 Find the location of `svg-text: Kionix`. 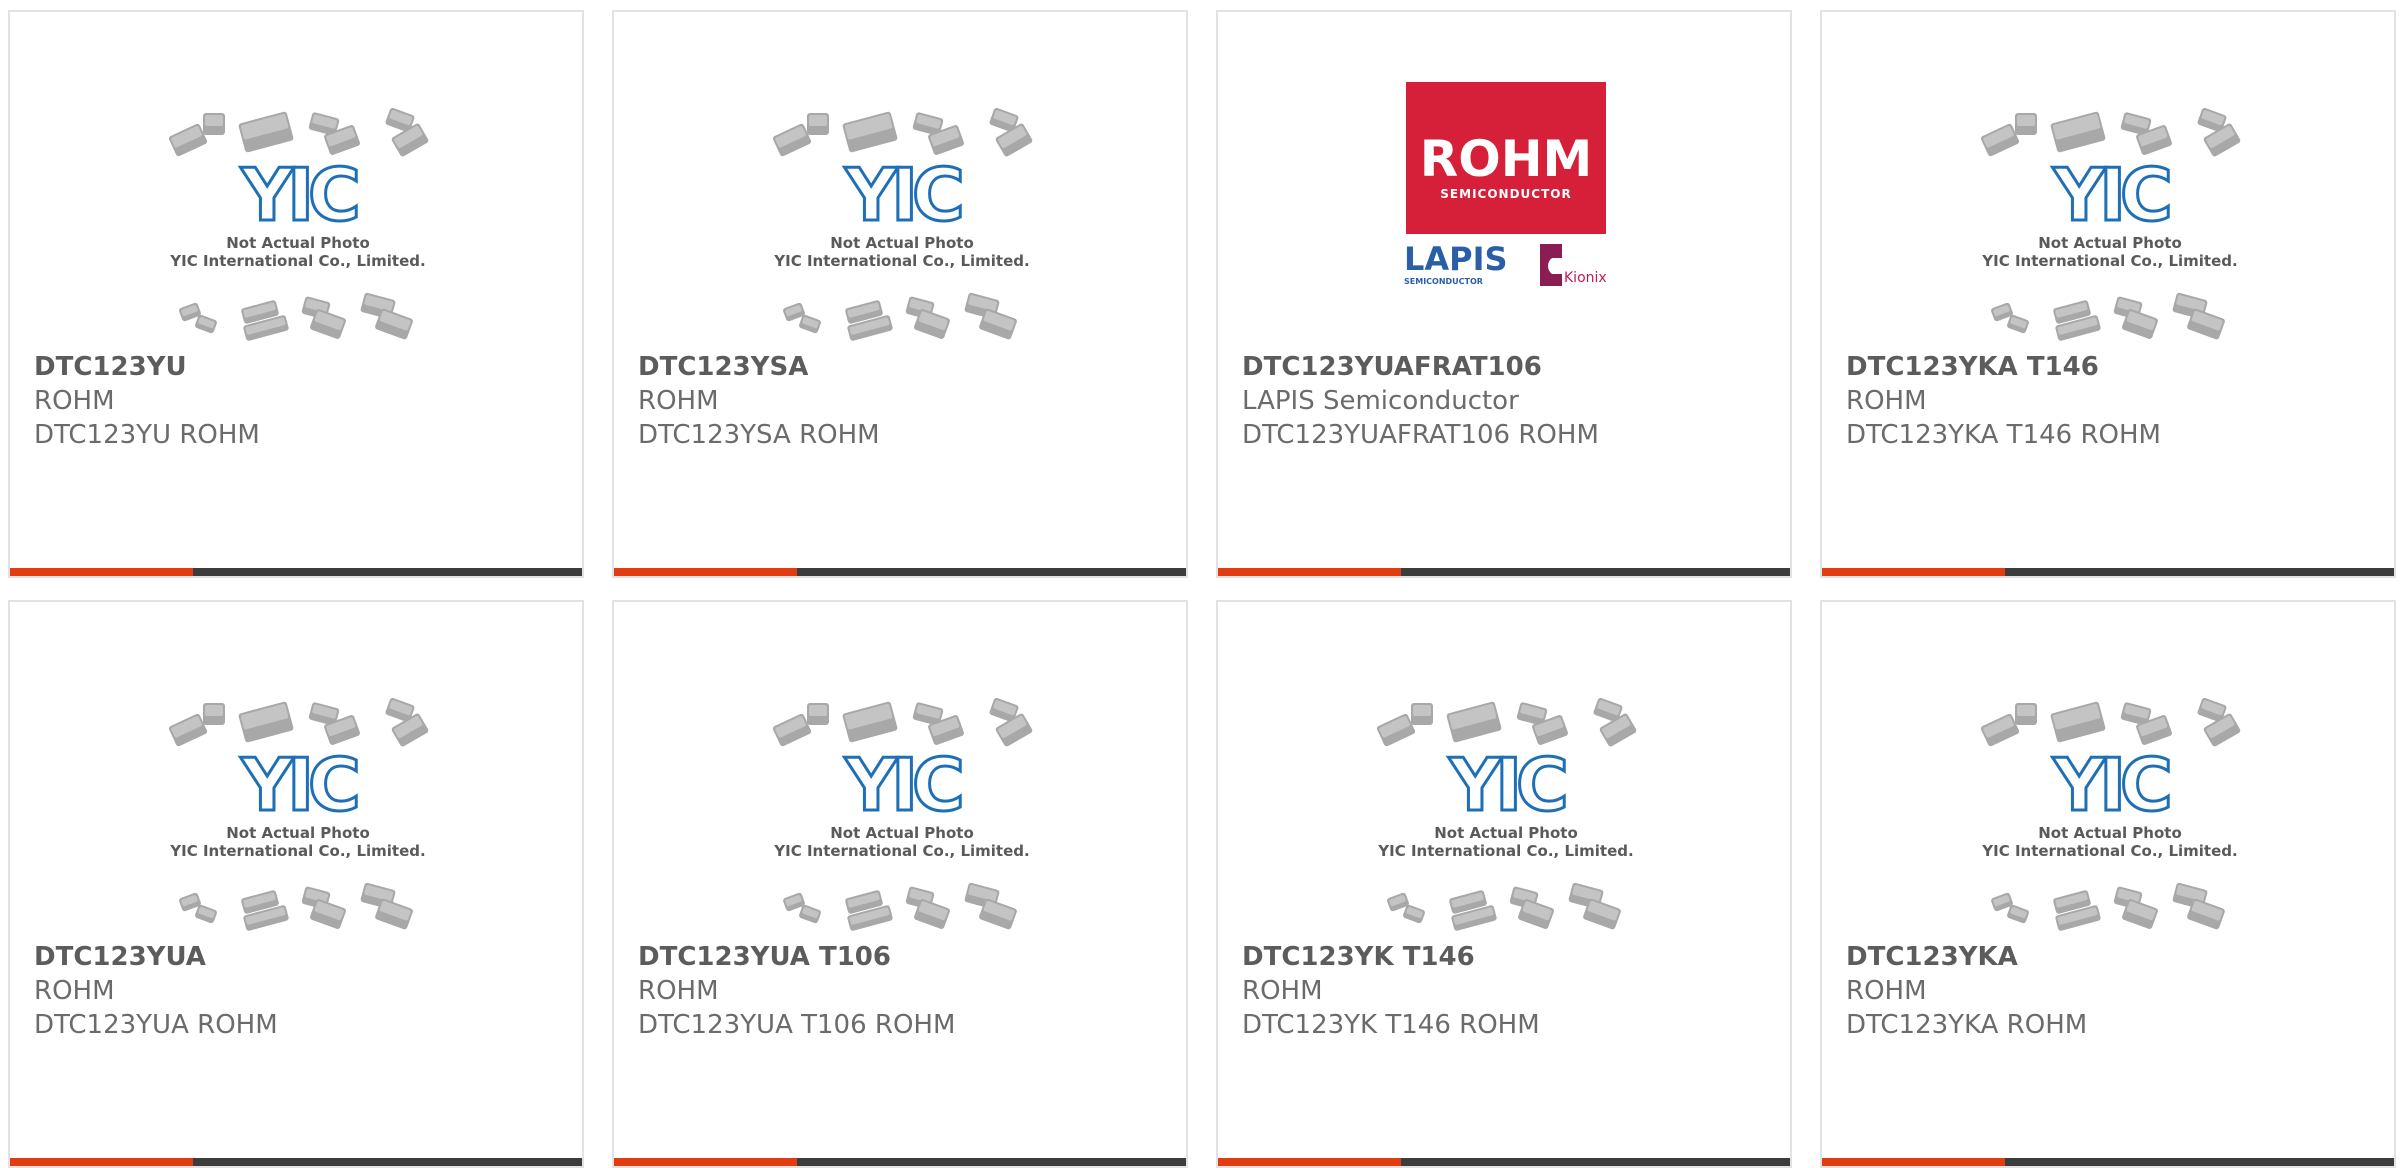

svg-text: Kionix is located at coordinates (1585, 278).